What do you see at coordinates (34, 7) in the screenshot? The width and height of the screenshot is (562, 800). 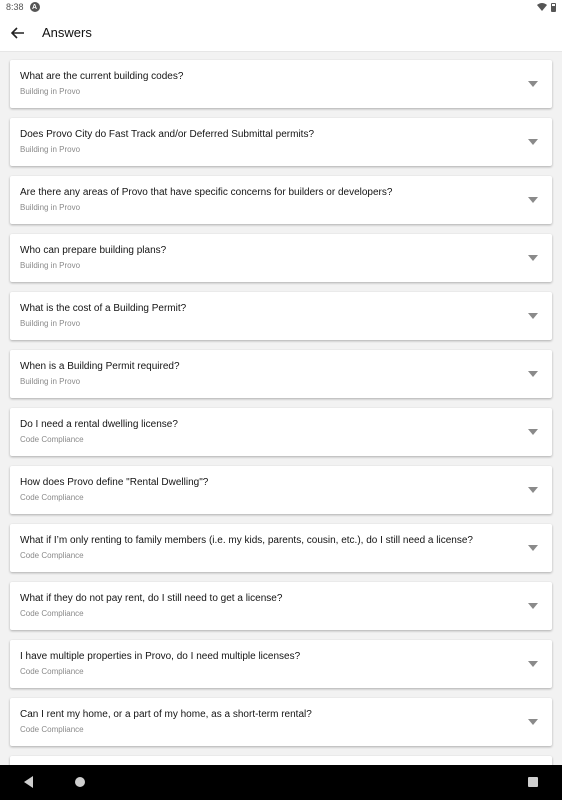 I see `notification-badge-icon: A` at bounding box center [34, 7].